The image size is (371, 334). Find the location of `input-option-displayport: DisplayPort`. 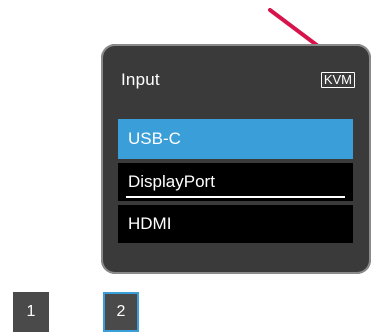

input-option-displayport: DisplayPort is located at coordinates (235, 182).